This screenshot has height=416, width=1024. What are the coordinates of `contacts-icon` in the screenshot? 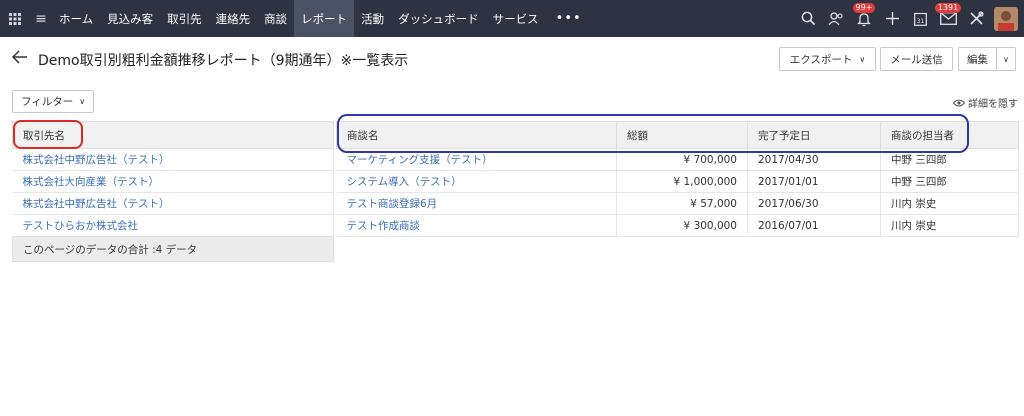 It's located at (836, 18).